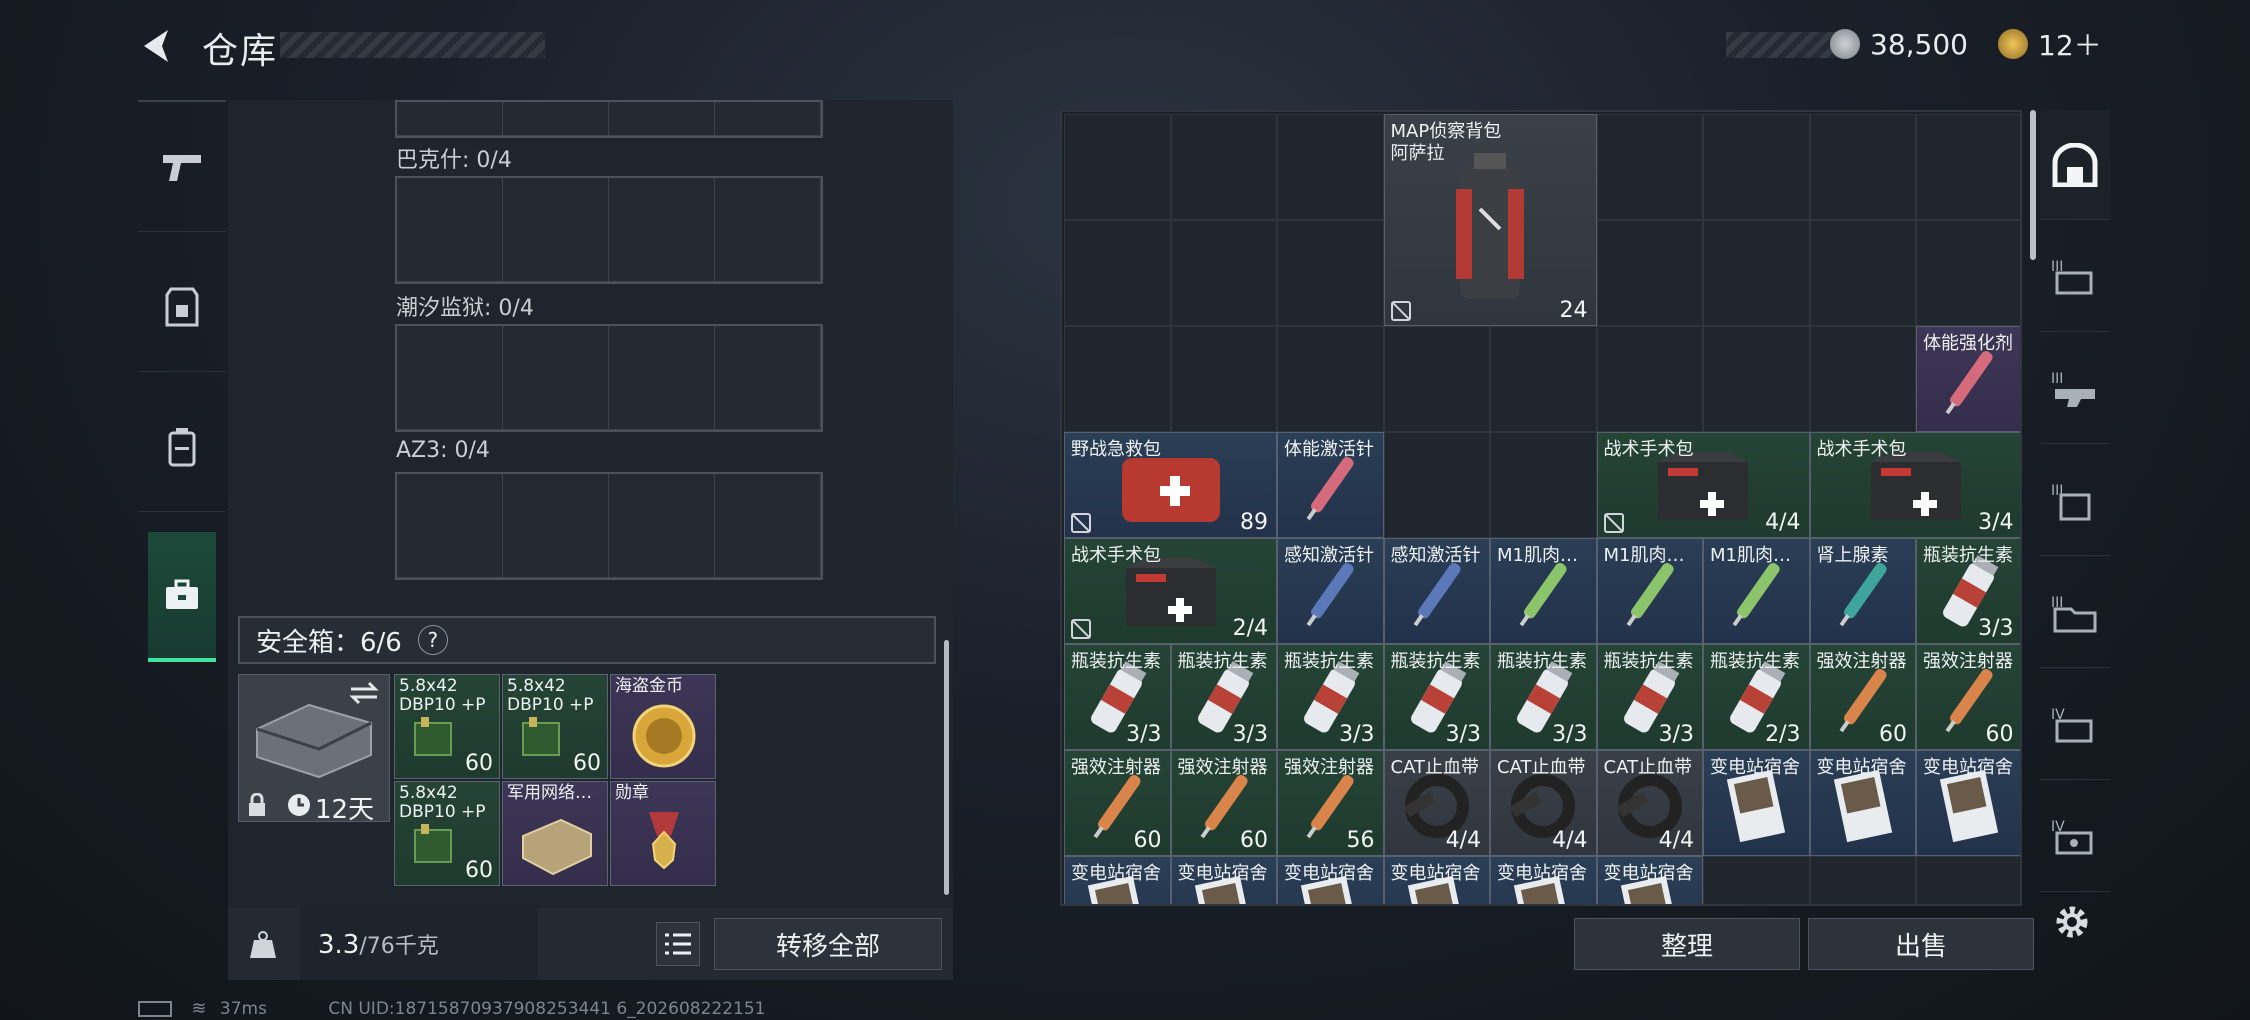  Describe the element at coordinates (2075, 501) in the screenshot. I see `tab-stash-armor: III` at that location.